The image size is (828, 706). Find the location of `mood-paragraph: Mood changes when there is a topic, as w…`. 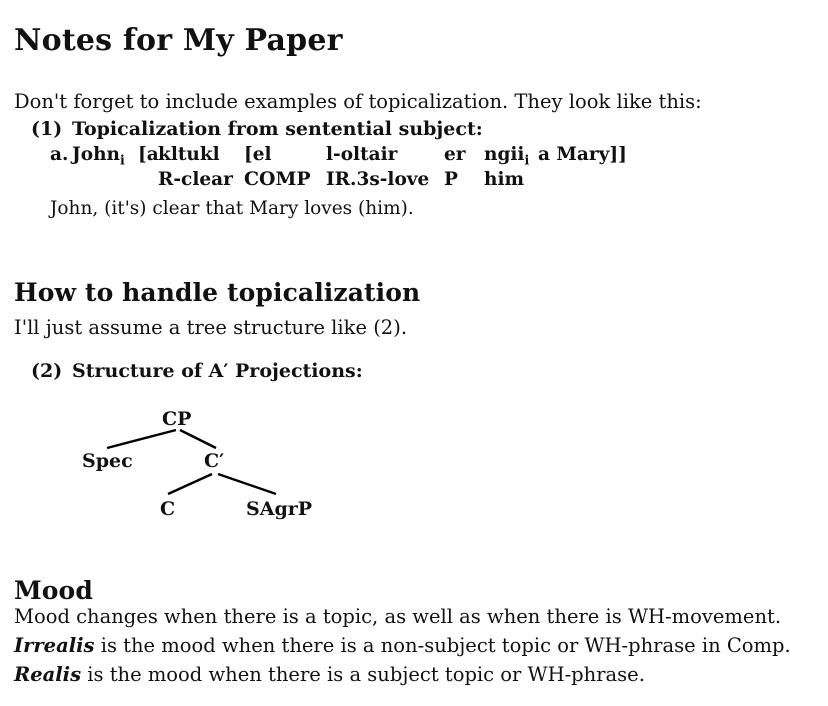

mood-paragraph: Mood changes when there is a topic, as w… is located at coordinates (402, 645).